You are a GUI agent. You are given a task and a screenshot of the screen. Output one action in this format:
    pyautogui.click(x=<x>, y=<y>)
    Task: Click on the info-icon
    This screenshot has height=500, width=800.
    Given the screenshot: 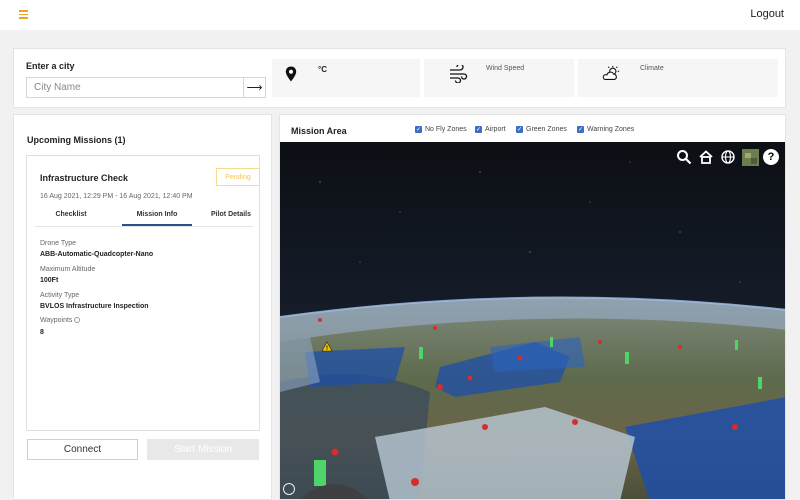 What is the action you would take?
    pyautogui.click(x=77, y=320)
    